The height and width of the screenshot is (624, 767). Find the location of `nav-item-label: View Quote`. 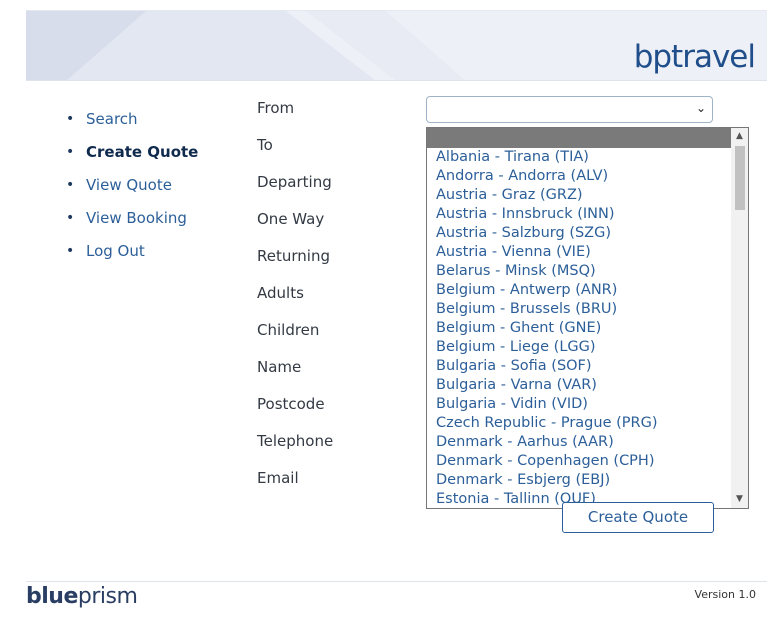

nav-item-label: View Quote is located at coordinates (129, 184).